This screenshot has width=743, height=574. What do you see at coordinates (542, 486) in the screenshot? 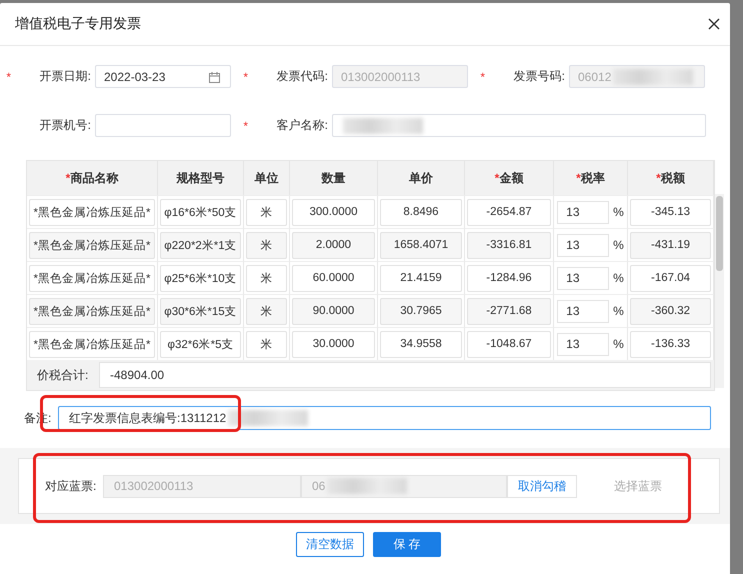
I see `cancel-link-button: 取消勾稽` at bounding box center [542, 486].